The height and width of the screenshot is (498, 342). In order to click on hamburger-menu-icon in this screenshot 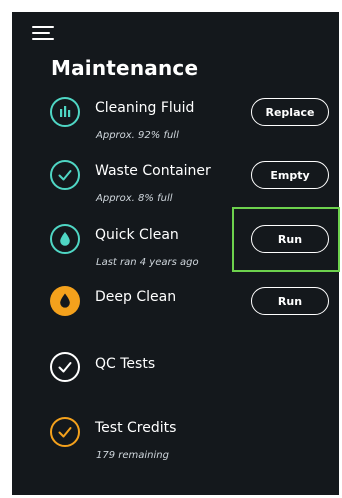, I will do `click(43, 33)`.